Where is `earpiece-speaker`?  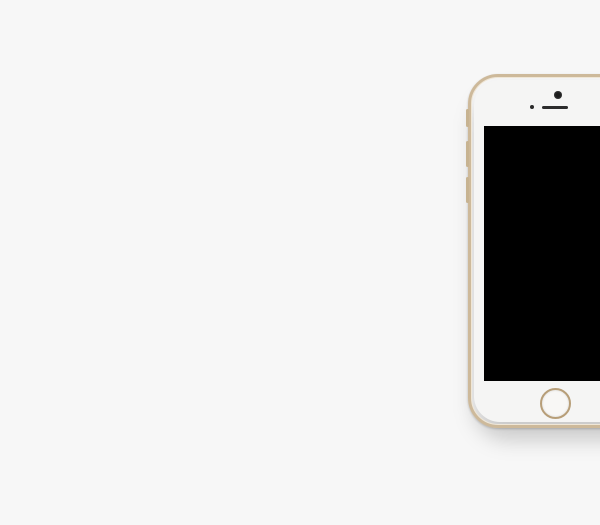
earpiece-speaker is located at coordinates (555, 107).